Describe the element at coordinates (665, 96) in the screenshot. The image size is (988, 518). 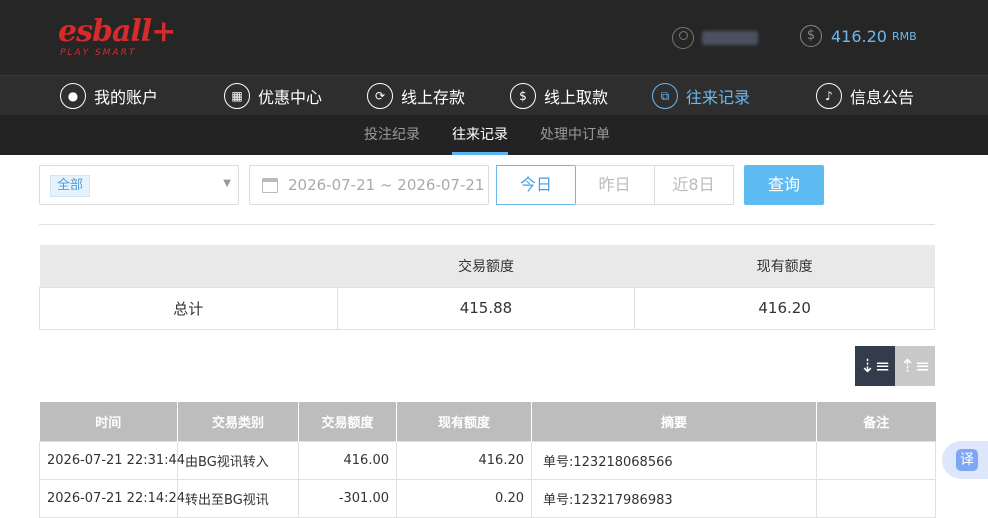
I see `records-icon: ⧉` at that location.